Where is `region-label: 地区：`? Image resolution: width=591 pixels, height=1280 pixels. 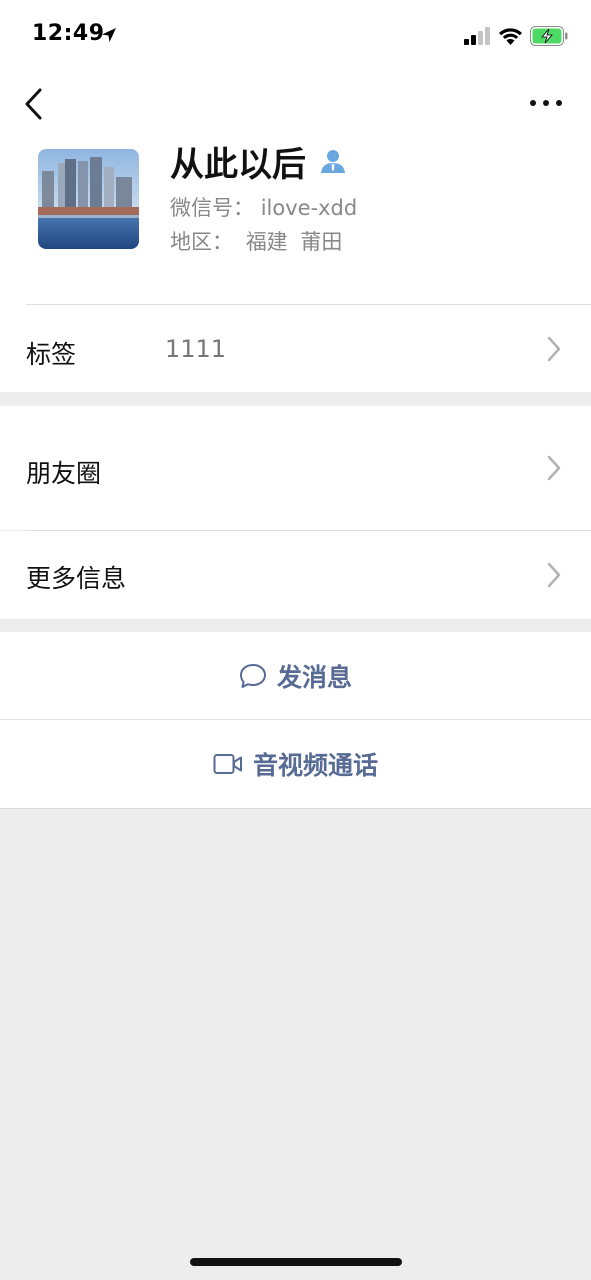
region-label: 地区： is located at coordinates (201, 242).